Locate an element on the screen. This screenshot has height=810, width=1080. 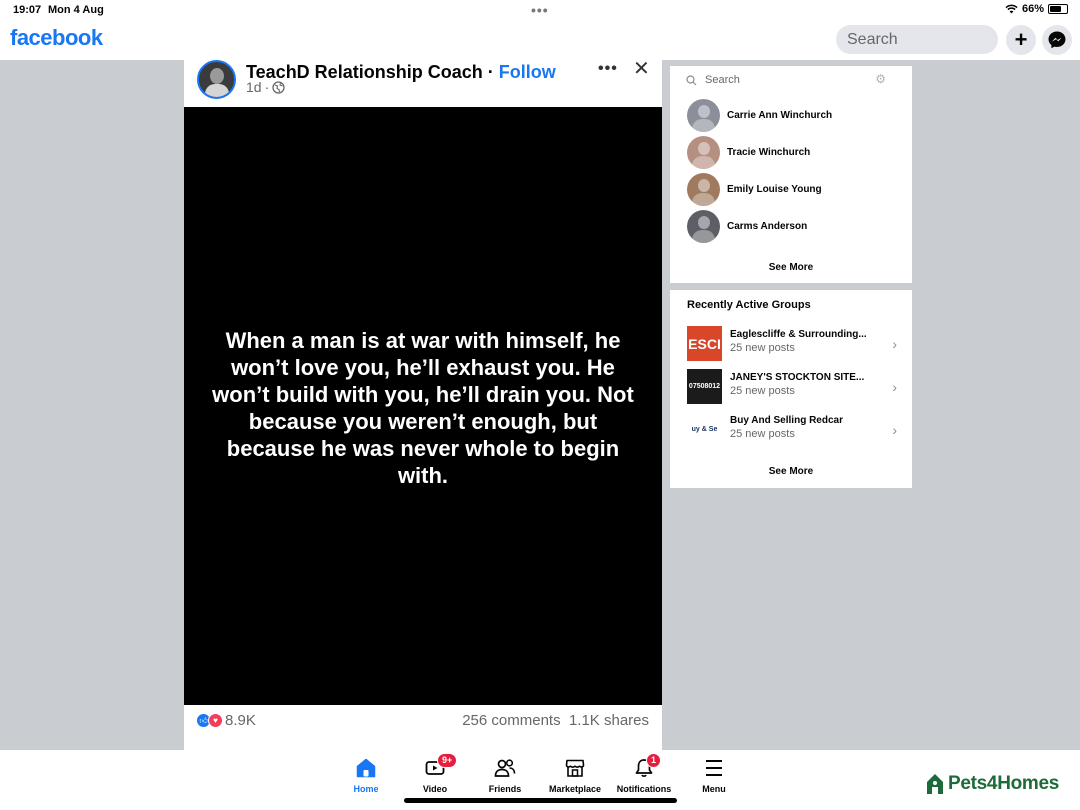
contact-item: Emily Louise Young is located at coordinates (754, 189).